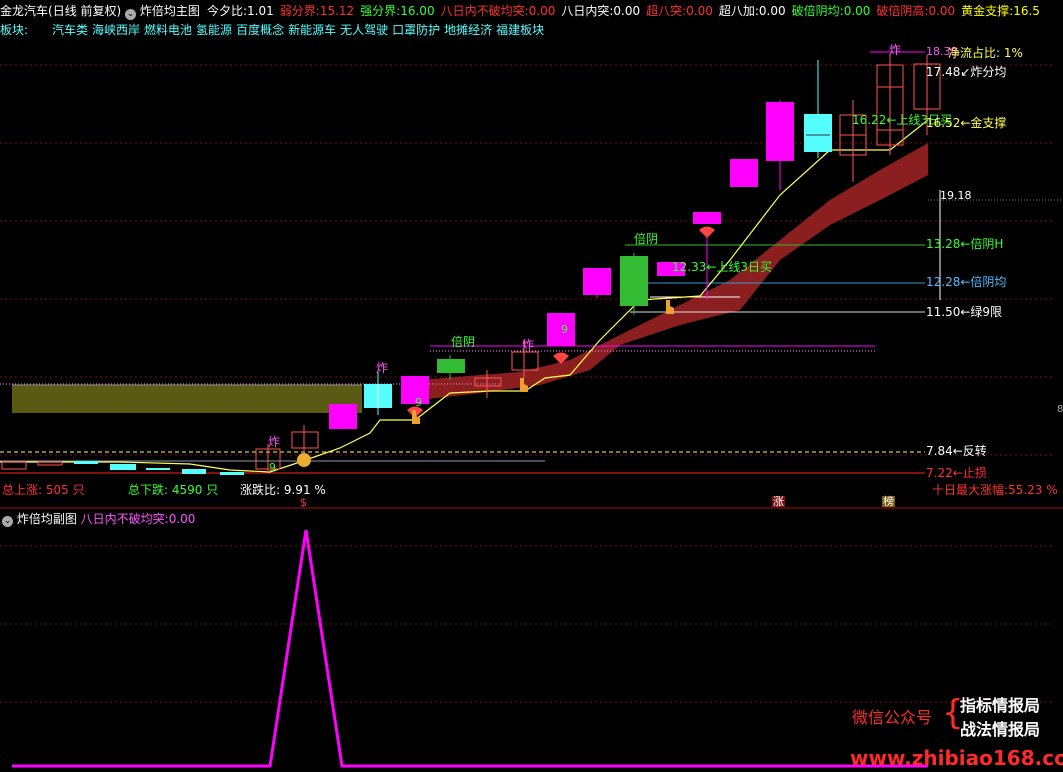 This screenshot has width=1063, height=772. I want to click on reversal-label: 7.84←反转, so click(956, 451).